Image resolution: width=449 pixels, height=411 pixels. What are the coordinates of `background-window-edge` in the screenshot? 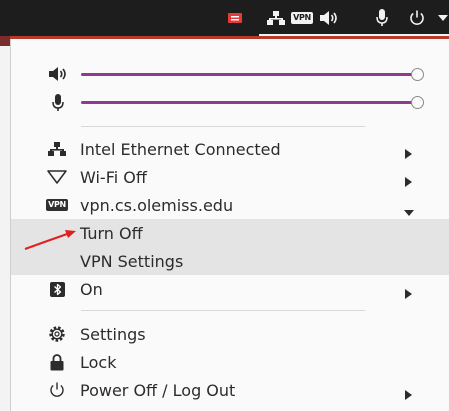 It's located at (5, 223).